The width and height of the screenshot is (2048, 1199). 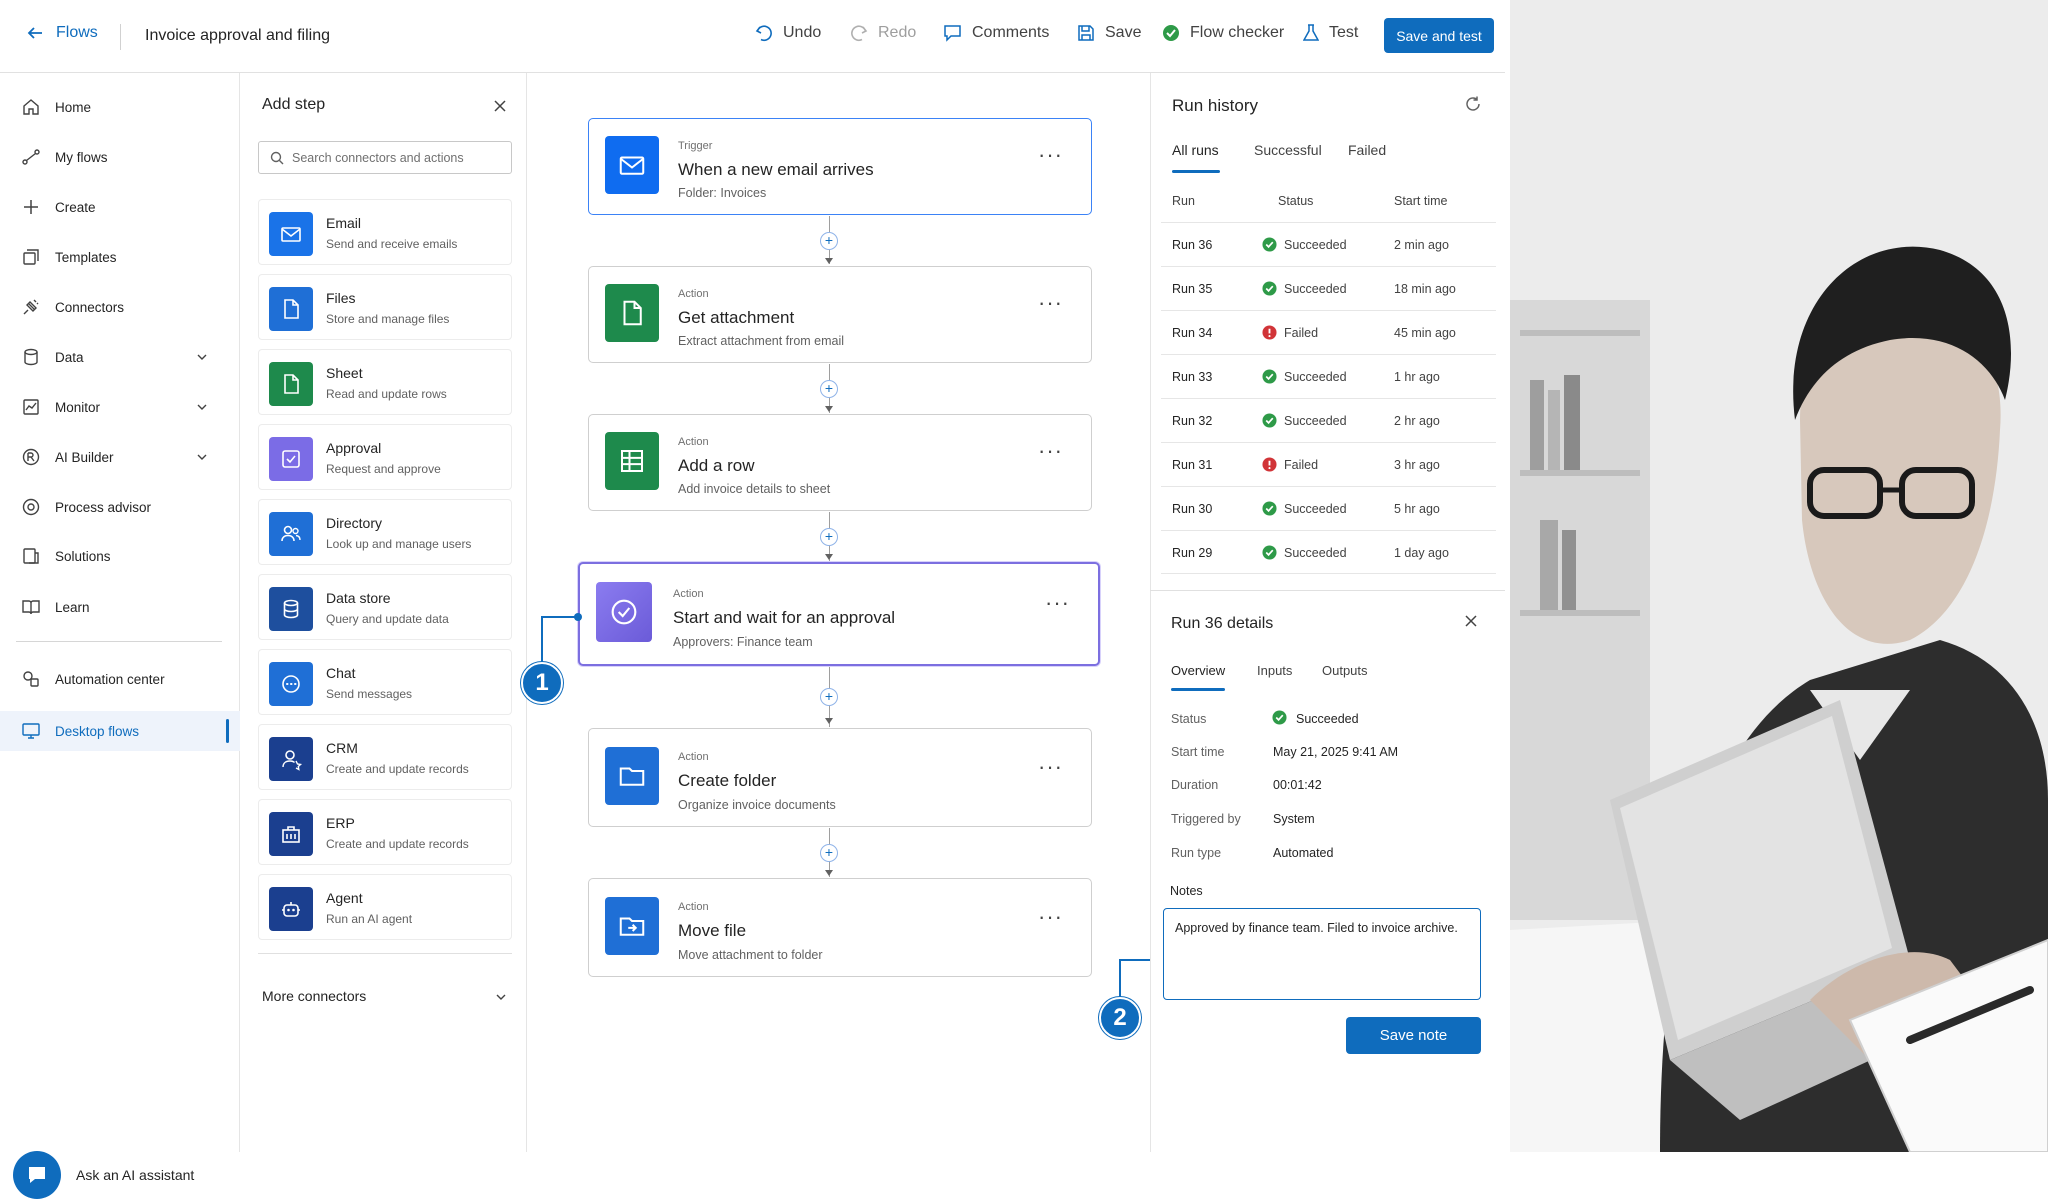 What do you see at coordinates (561, 637) in the screenshot?
I see `callout-1-leader` at bounding box center [561, 637].